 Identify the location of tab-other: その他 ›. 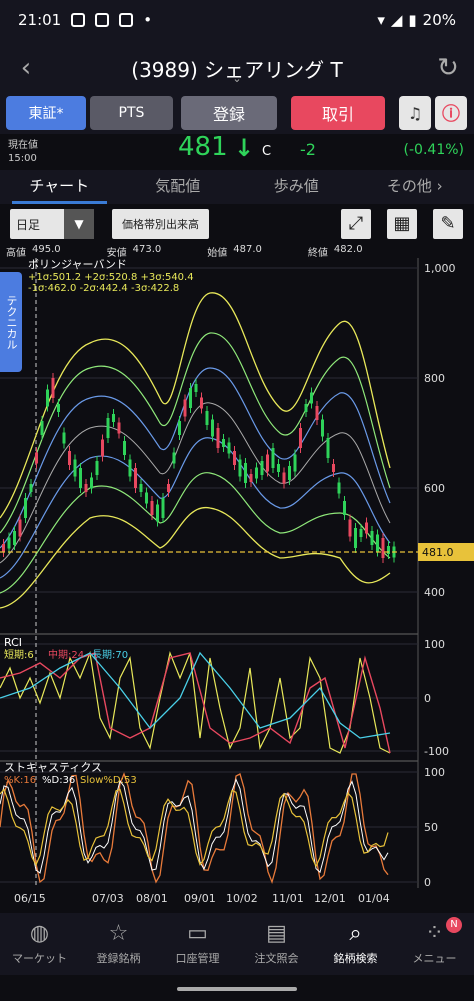
(415, 187).